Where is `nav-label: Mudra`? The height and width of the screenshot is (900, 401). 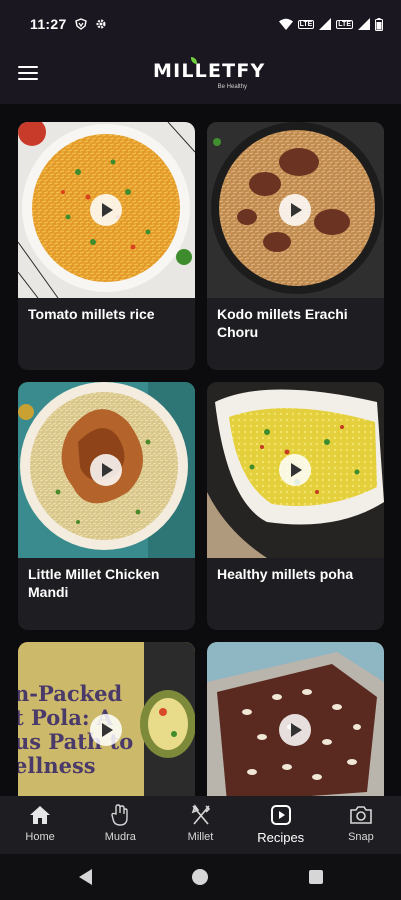
nav-label: Mudra is located at coordinates (120, 837).